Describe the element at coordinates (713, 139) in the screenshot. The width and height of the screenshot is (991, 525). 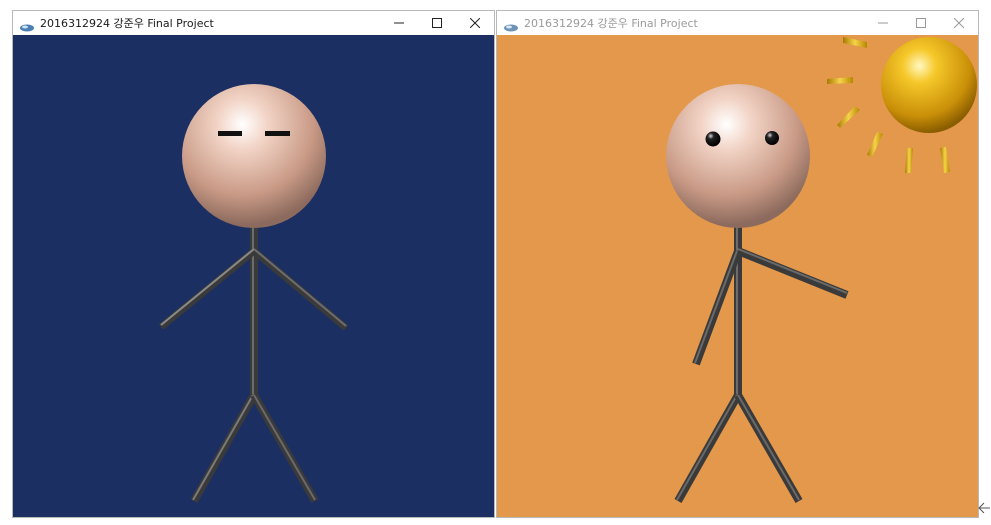
I see `left-eye` at that location.